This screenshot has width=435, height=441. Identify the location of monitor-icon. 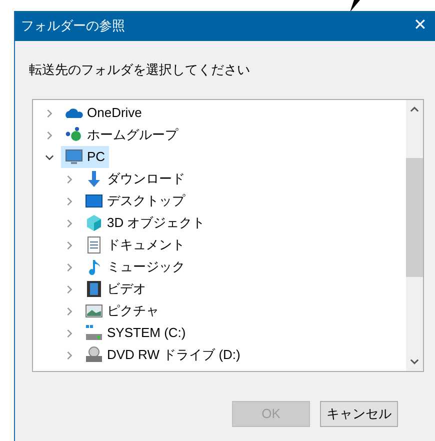
(74, 157).